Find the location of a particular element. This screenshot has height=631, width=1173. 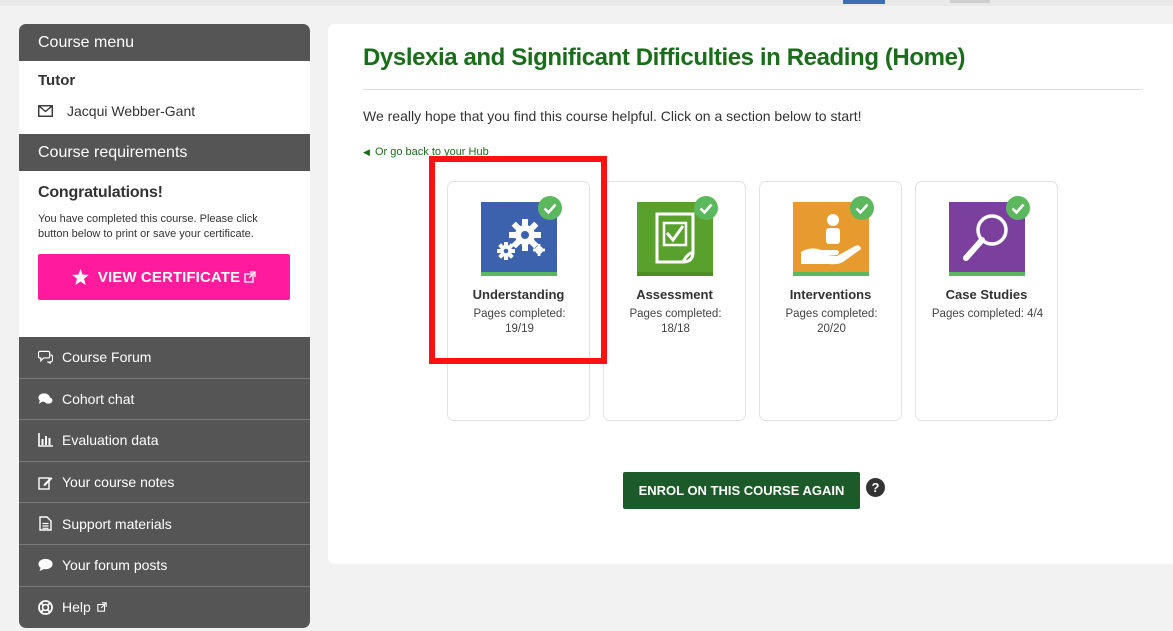

course-menu-header: Course menu is located at coordinates (164, 42).